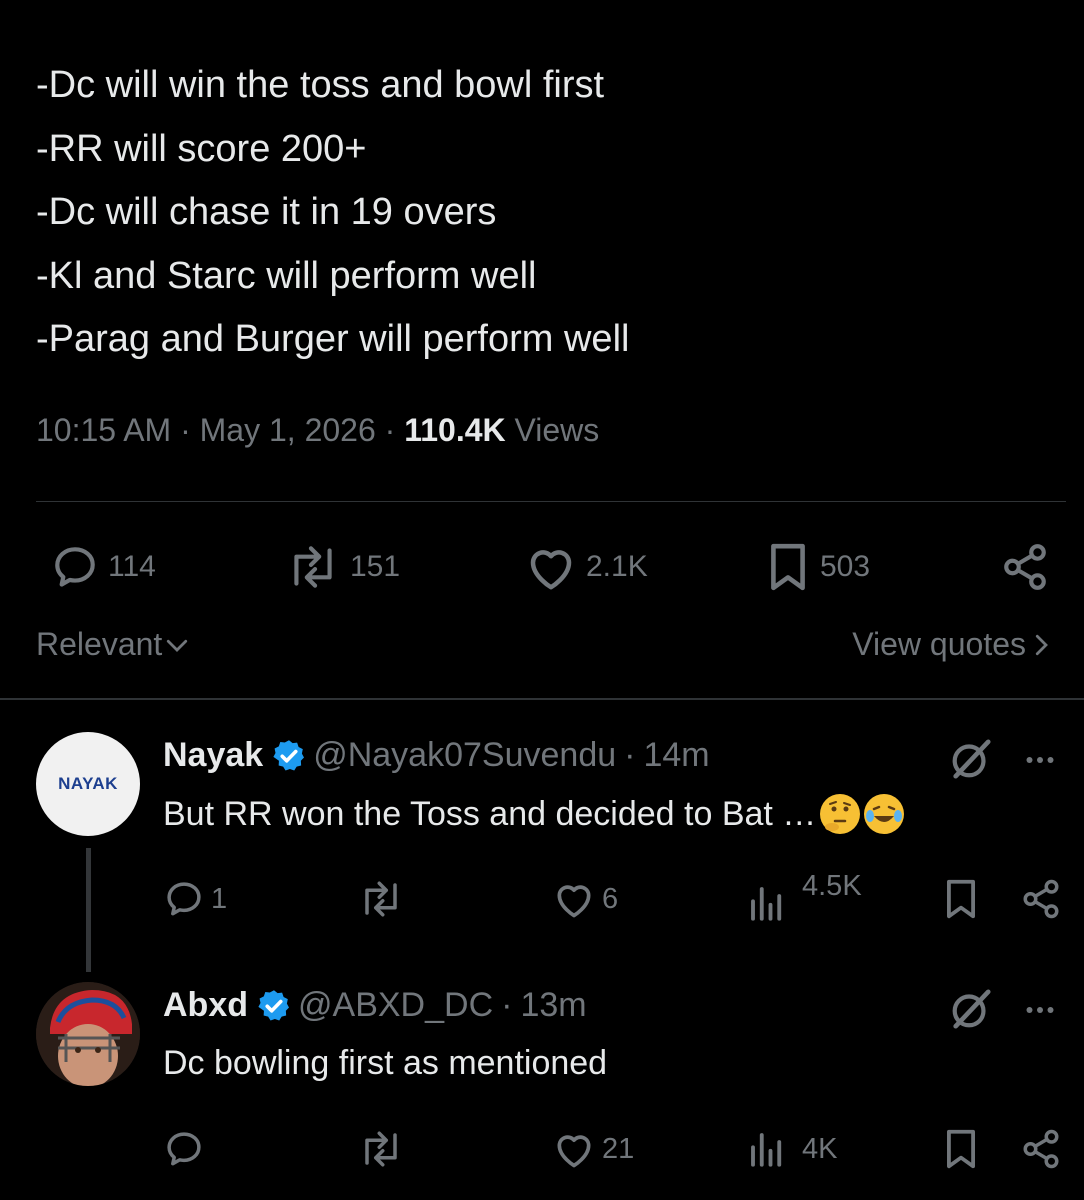 The width and height of the screenshot is (1084, 1200). Describe the element at coordinates (553, 1005) in the screenshot. I see `reply-time: 13m` at that location.